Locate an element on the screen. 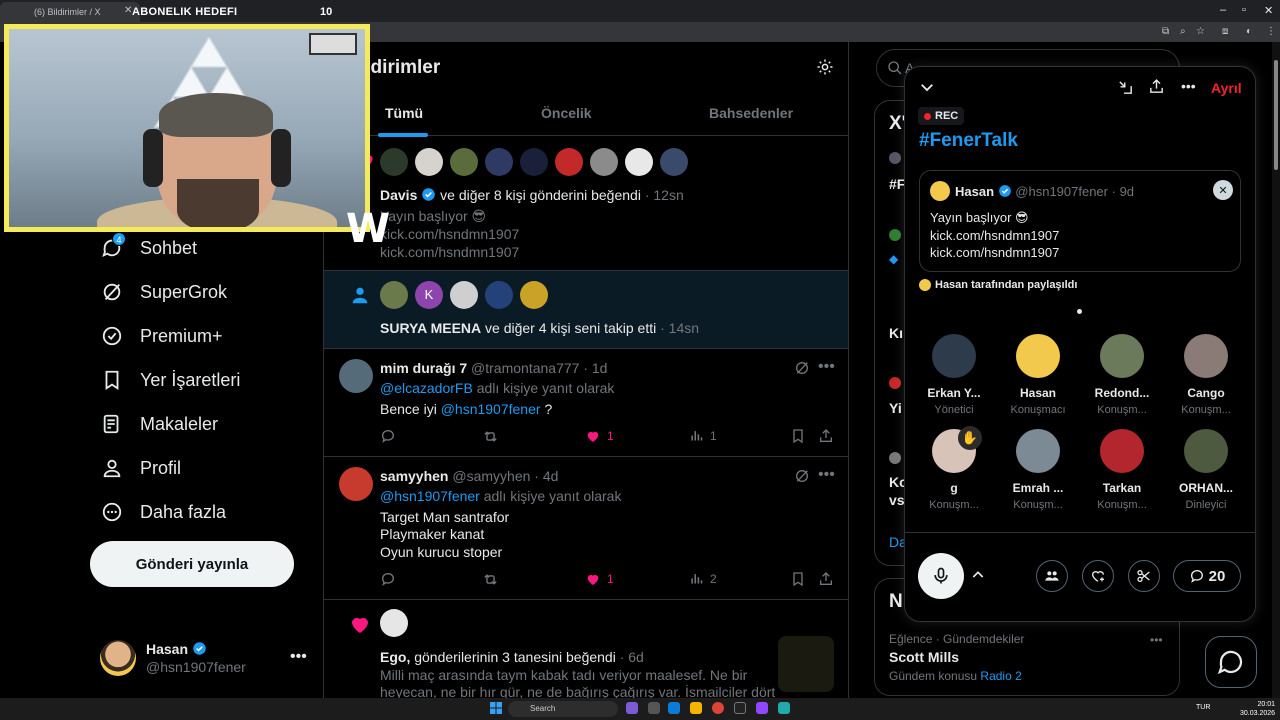  account-more-icon: ••• is located at coordinates (298, 657).